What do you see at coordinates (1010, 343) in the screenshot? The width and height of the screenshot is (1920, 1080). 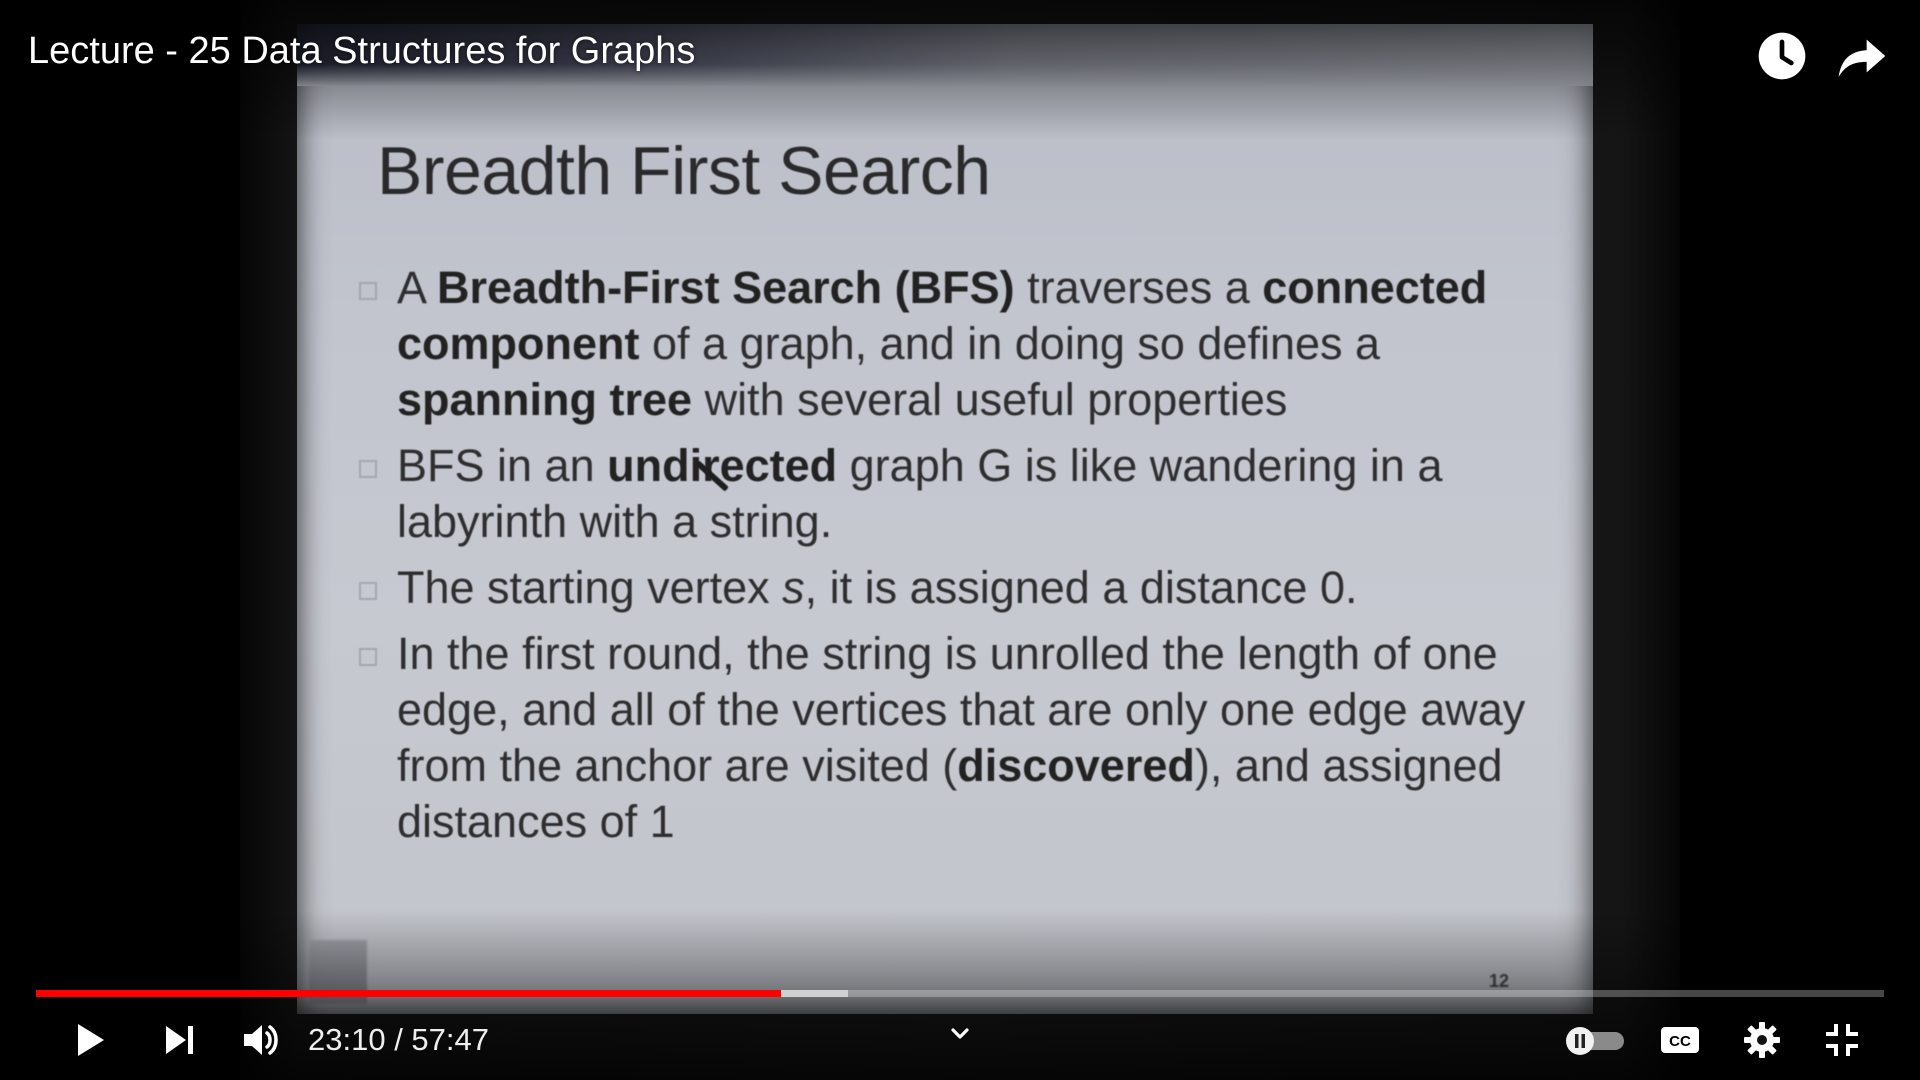 I see `bullet-text: of a graph, and in doing so defines a` at bounding box center [1010, 343].